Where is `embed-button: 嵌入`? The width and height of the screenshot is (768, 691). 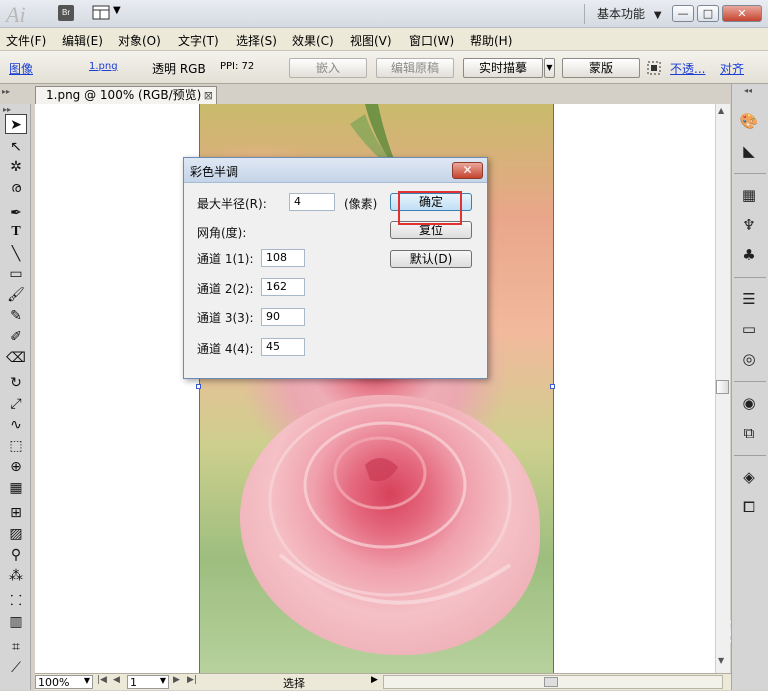
embed-button: 嵌入 is located at coordinates (328, 68).